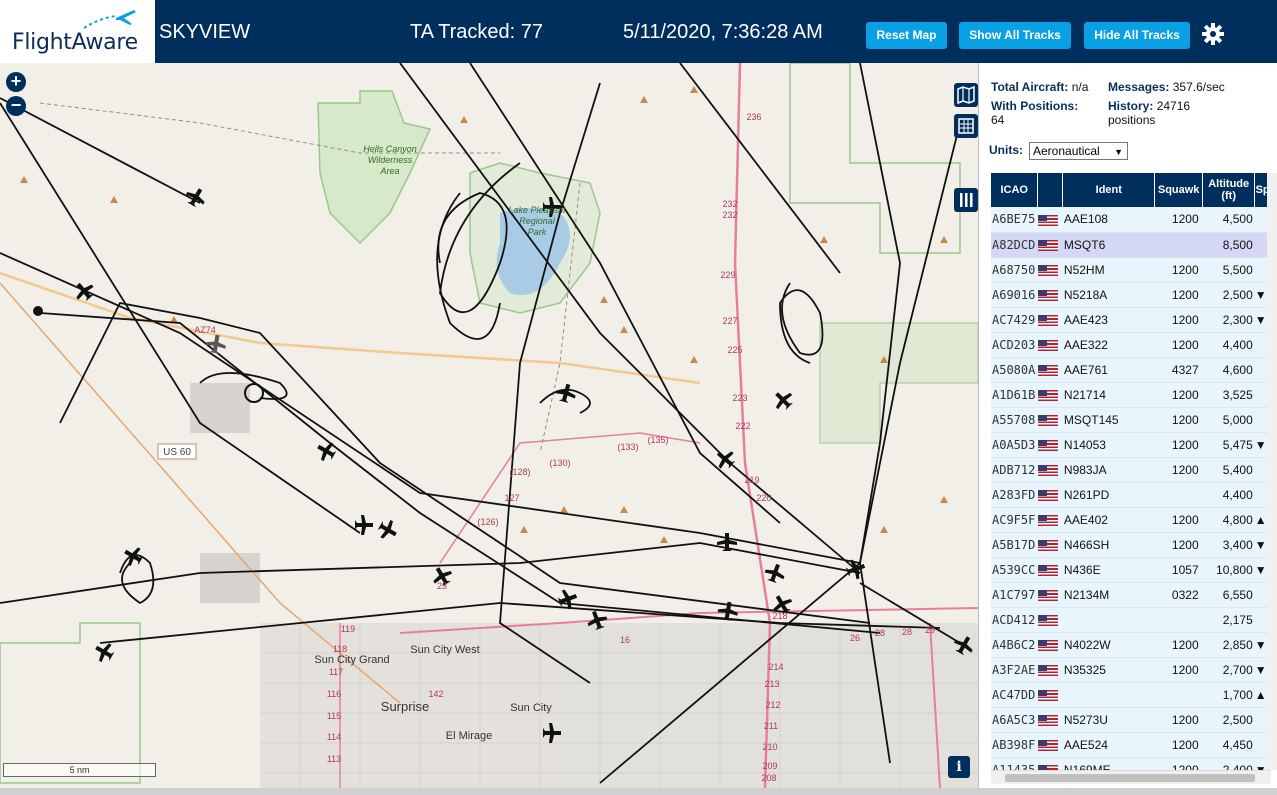 The width and height of the screenshot is (1277, 795). Describe the element at coordinates (1108, 395) in the screenshot. I see `ident-cell: N21714` at that location.